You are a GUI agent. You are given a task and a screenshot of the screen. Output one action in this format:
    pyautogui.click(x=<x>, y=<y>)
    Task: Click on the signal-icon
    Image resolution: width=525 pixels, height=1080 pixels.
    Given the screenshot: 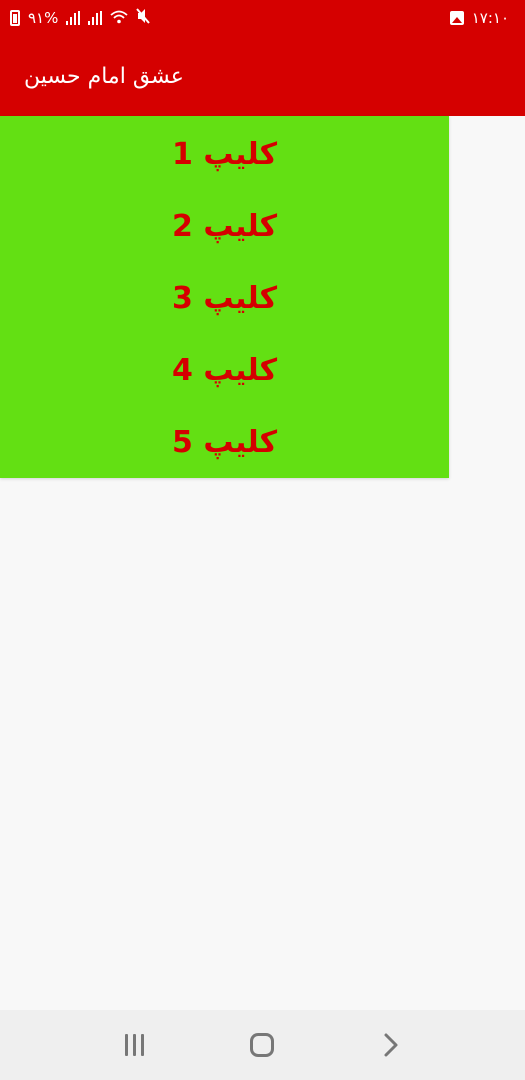 What is the action you would take?
    pyautogui.click(x=73, y=18)
    